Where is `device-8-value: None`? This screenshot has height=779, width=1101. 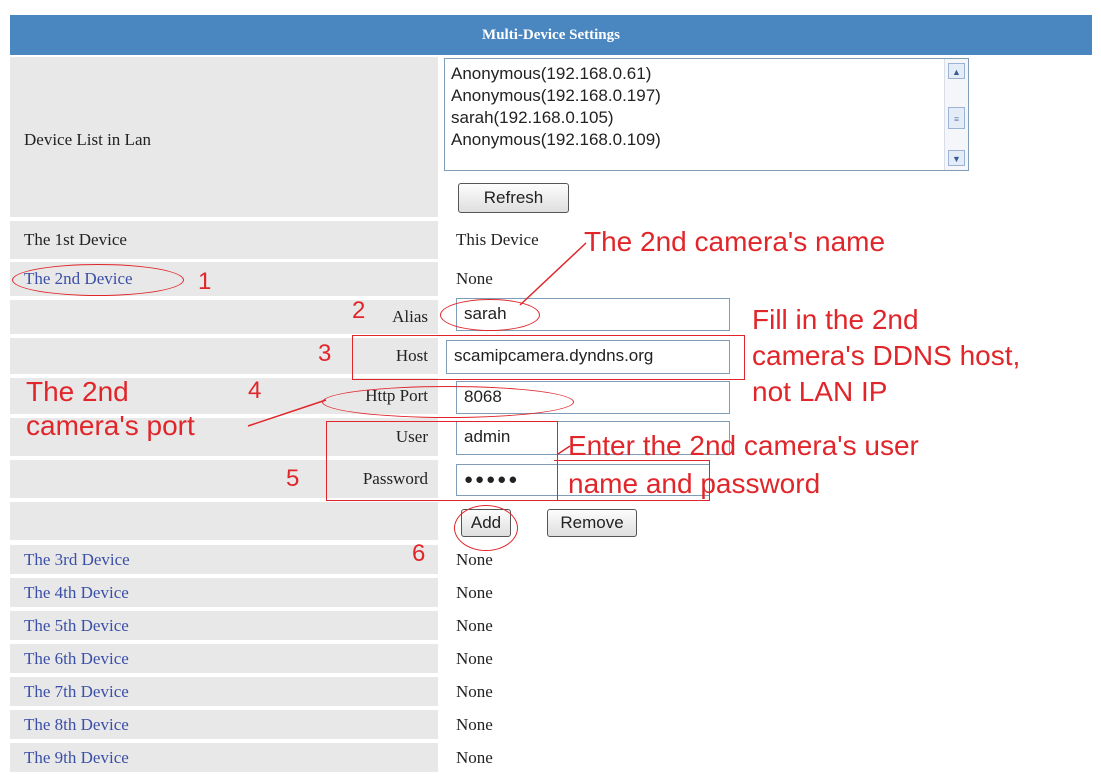
device-8-value: None is located at coordinates (474, 724).